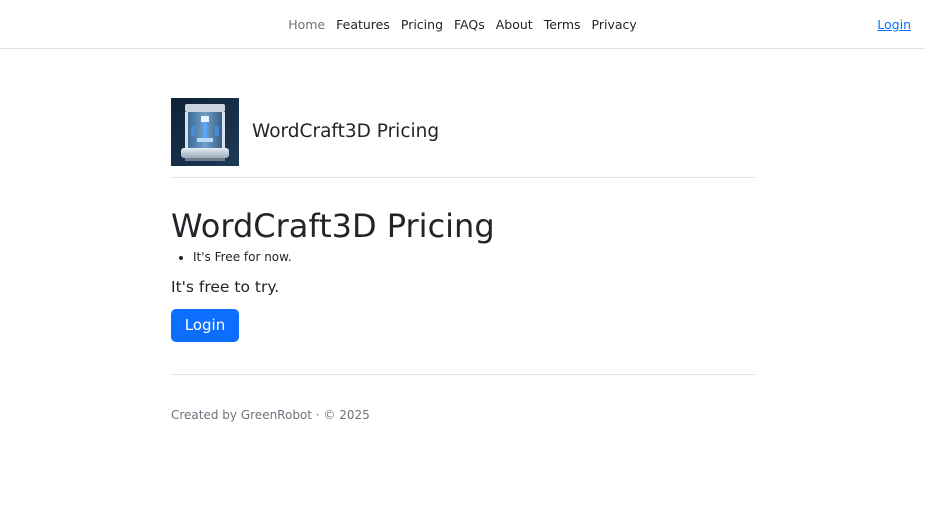  What do you see at coordinates (514, 24) in the screenshot?
I see `nav-link-about: About` at bounding box center [514, 24].